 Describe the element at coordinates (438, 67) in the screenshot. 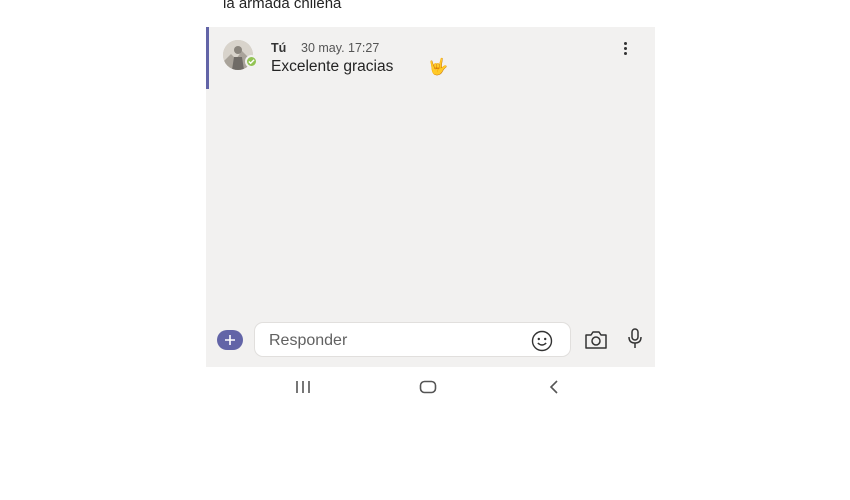

I see `love-you-gesture-icon: 🤟` at that location.